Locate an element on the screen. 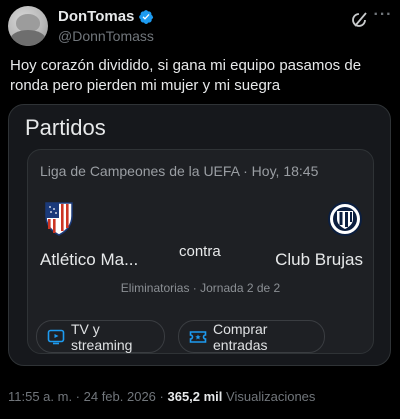  buy-tickets-button: Comprar entradas is located at coordinates (251, 336).